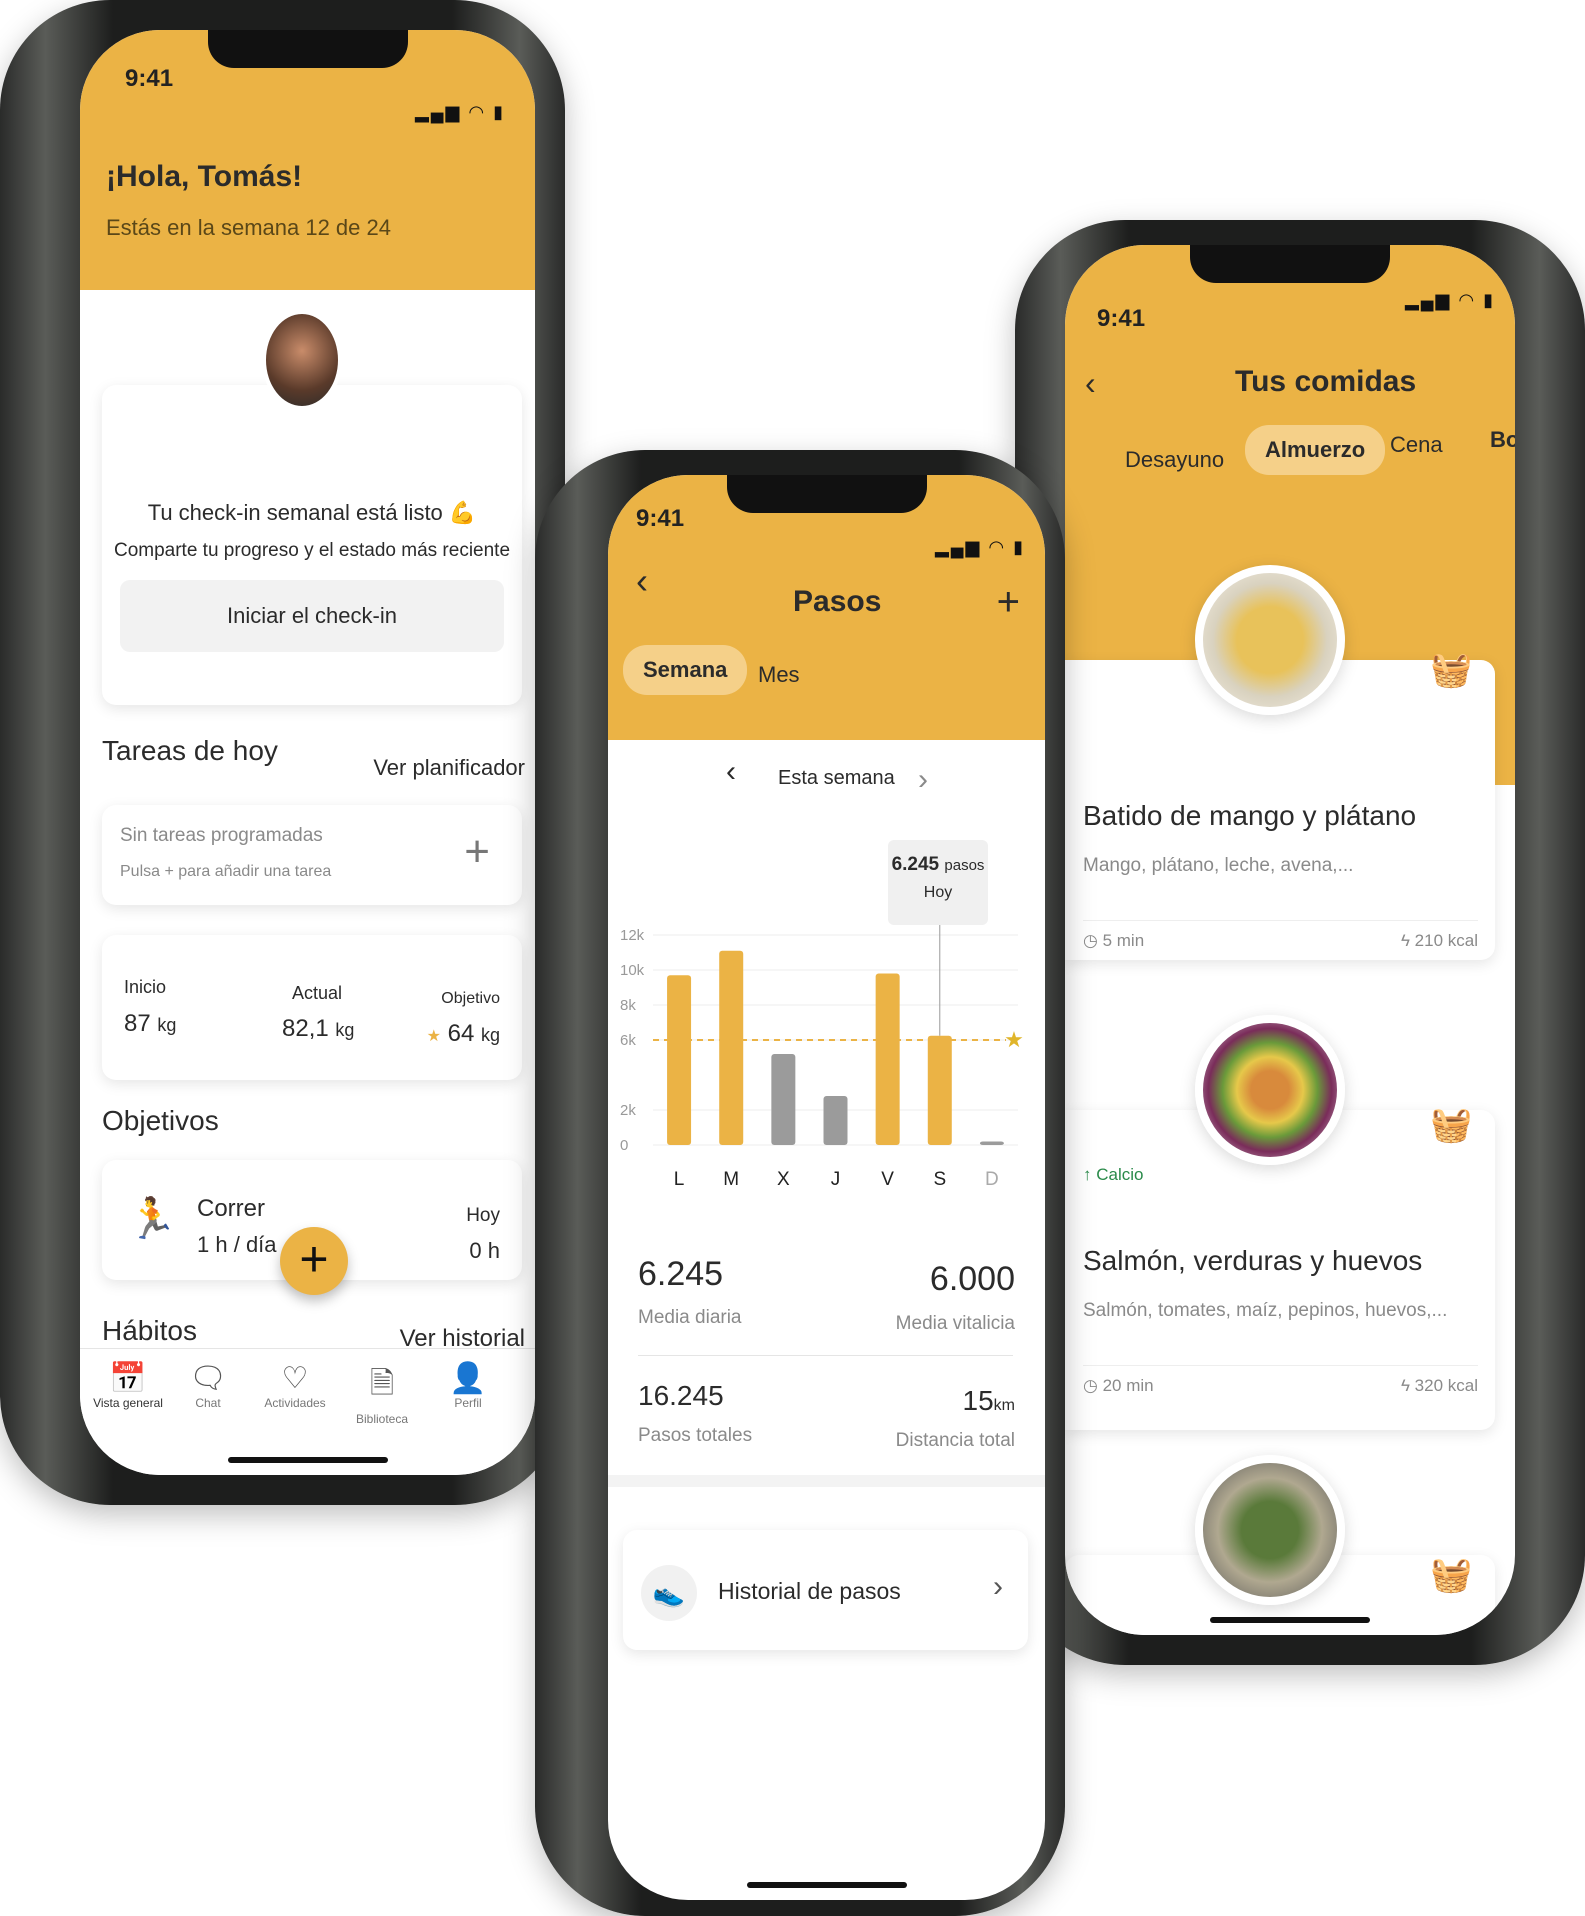 The image size is (1585, 1916). Describe the element at coordinates (475, 1250) in the screenshot. I see `today-value: 0` at that location.